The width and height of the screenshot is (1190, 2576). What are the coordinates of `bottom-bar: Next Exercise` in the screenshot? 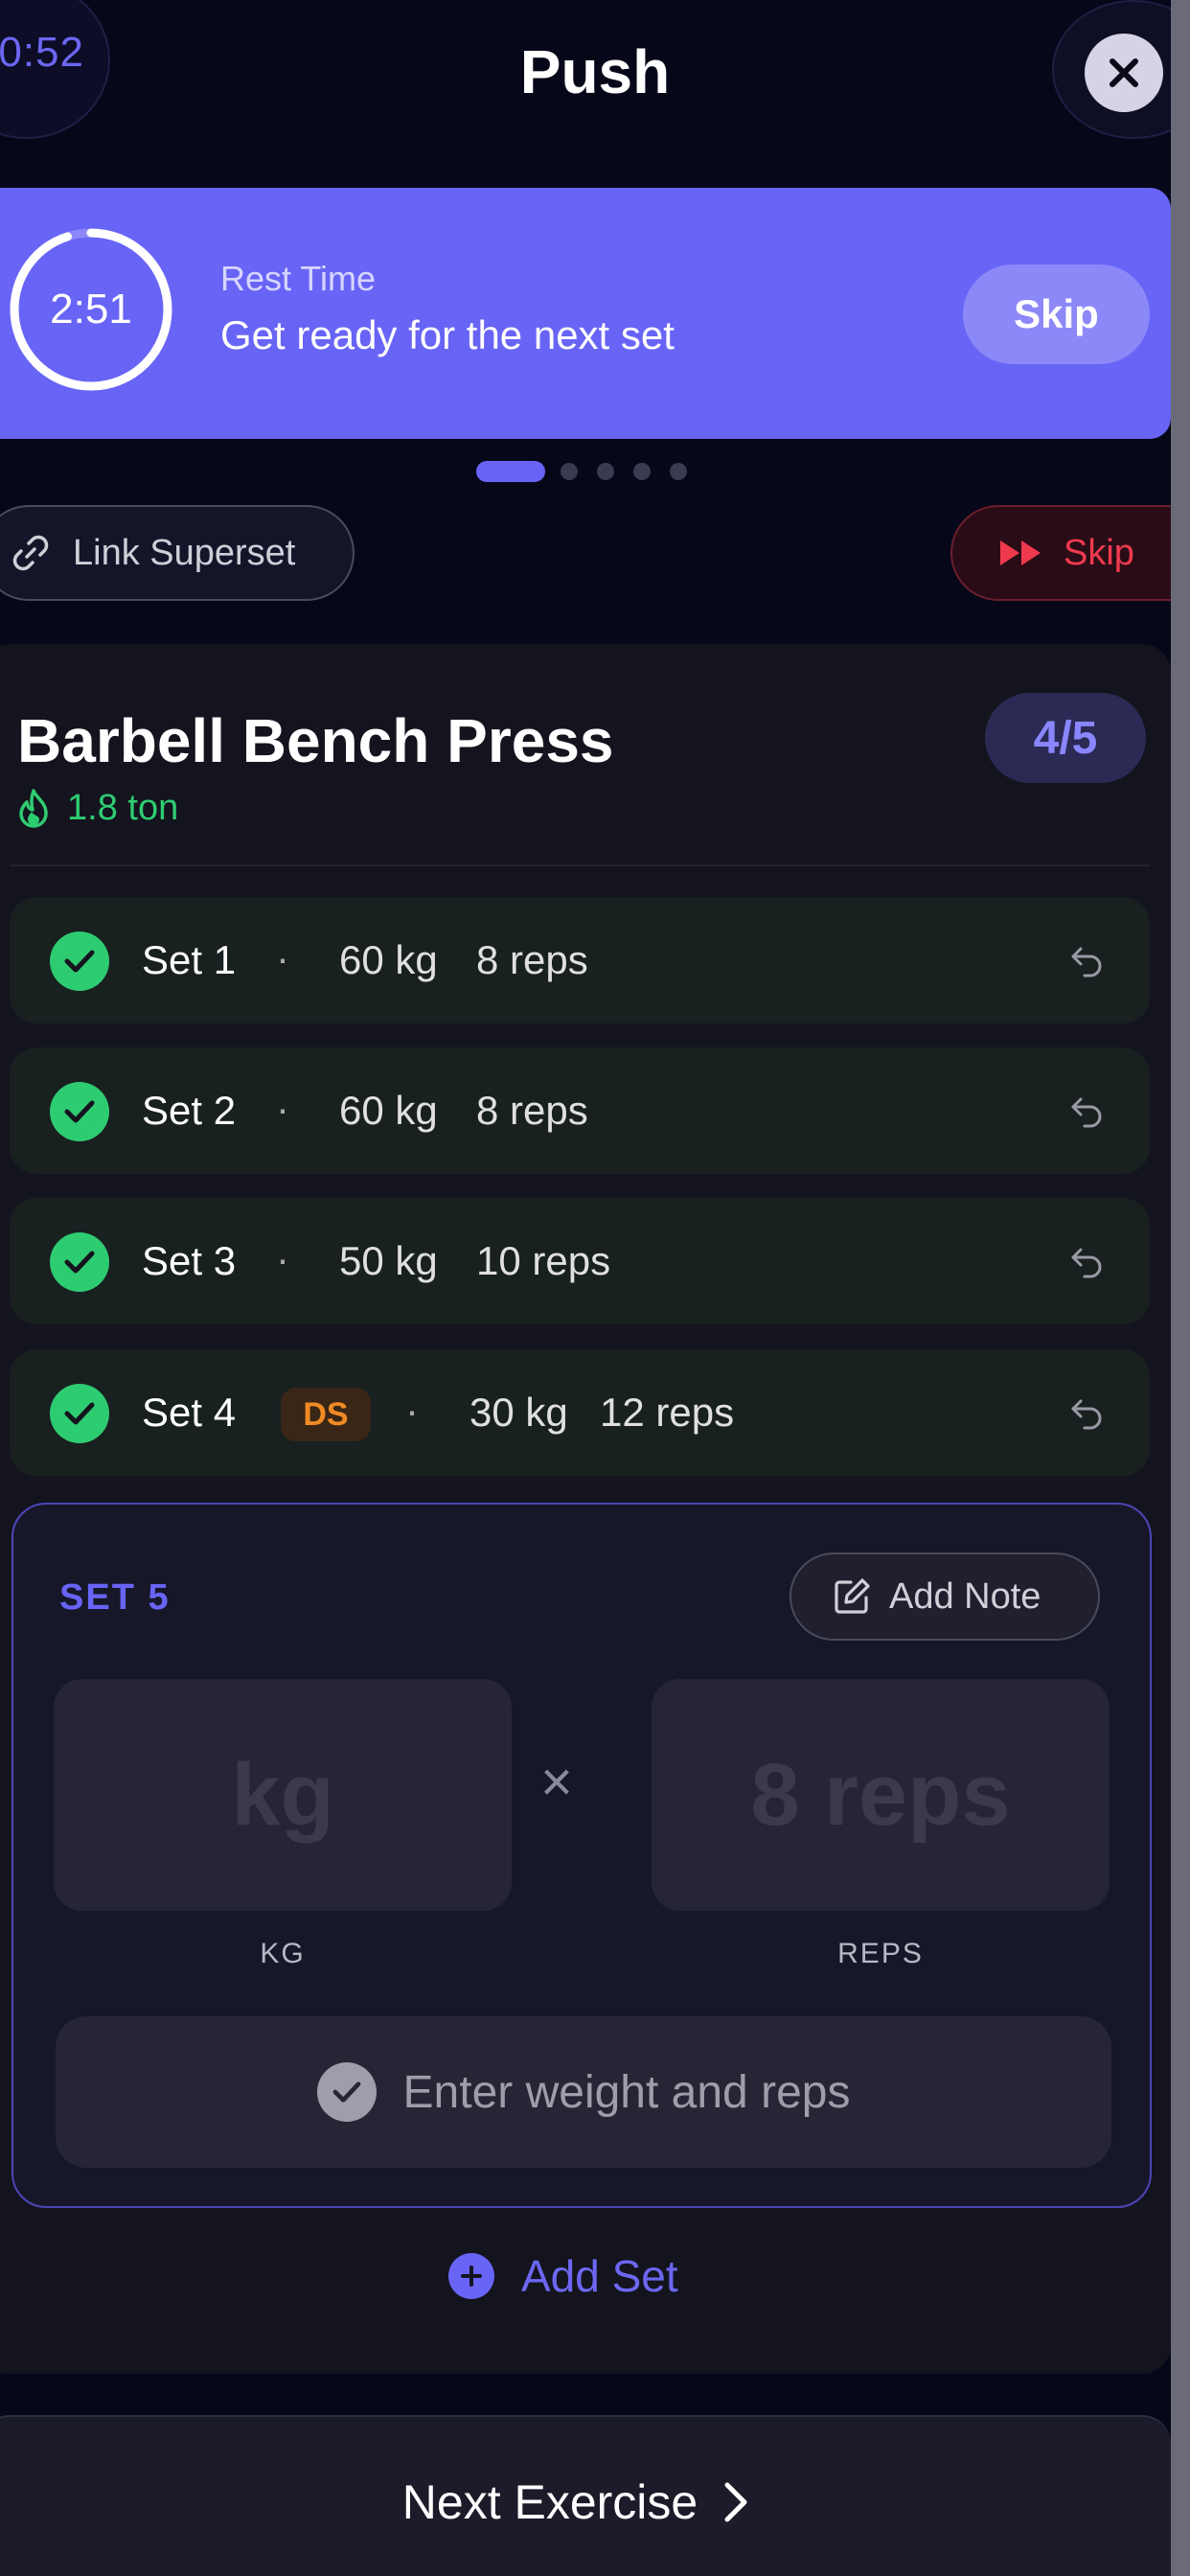 It's located at (586, 2495).